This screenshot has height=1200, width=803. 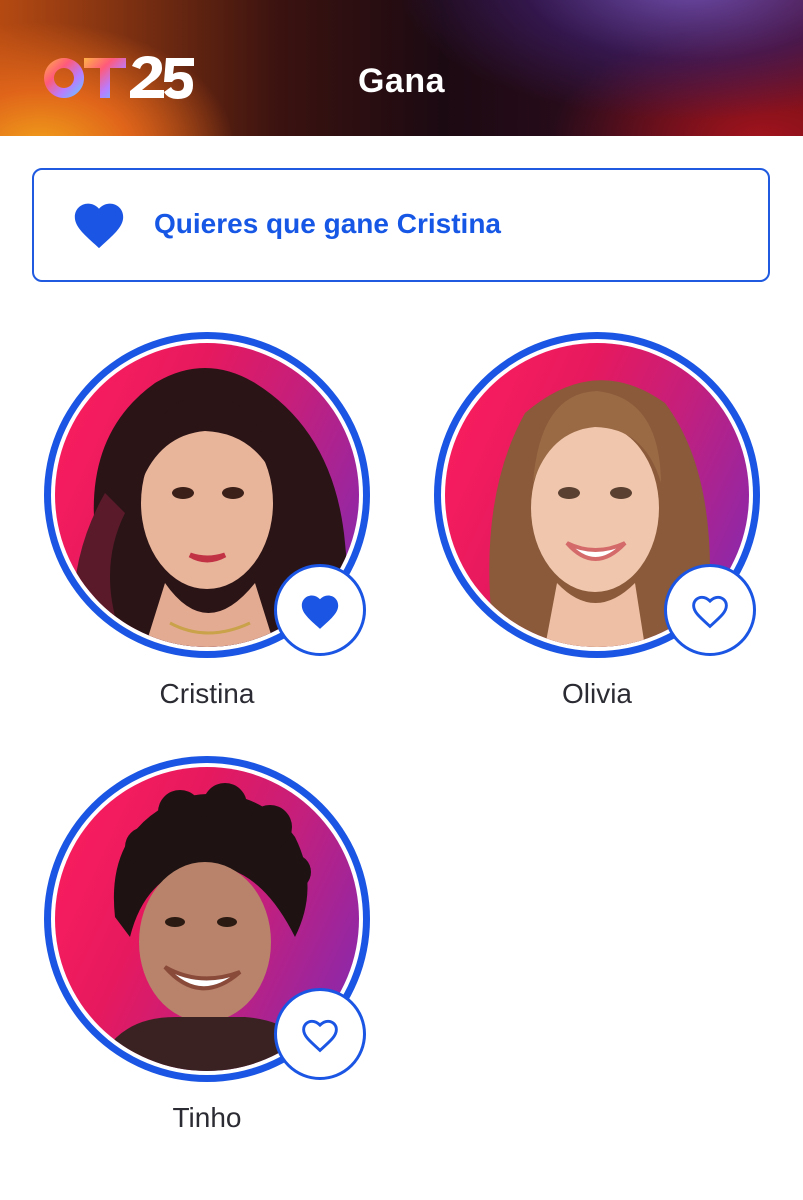 I want to click on candidate-name: Cristina, so click(x=207, y=693).